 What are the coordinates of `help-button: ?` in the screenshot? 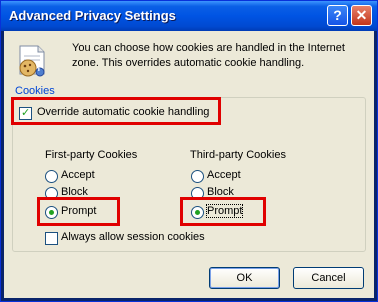 It's located at (337, 15).